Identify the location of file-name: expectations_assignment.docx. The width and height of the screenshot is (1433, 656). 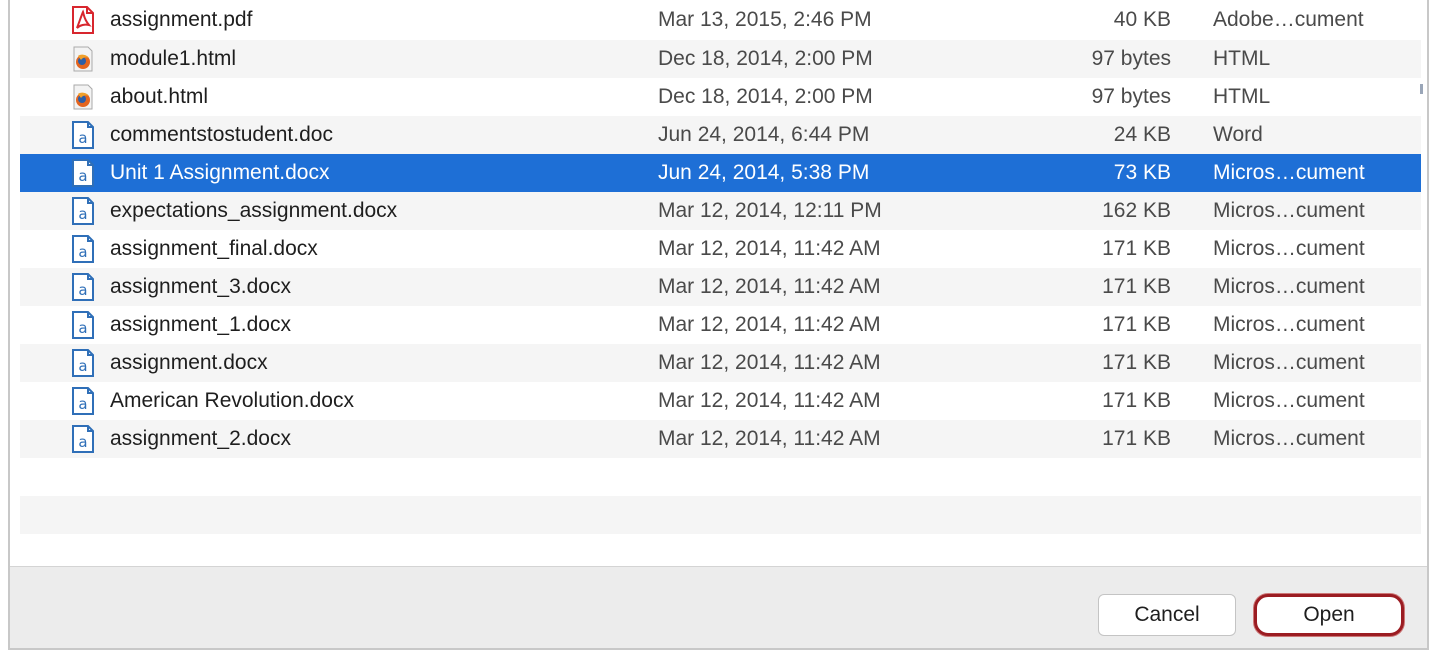
(254, 210).